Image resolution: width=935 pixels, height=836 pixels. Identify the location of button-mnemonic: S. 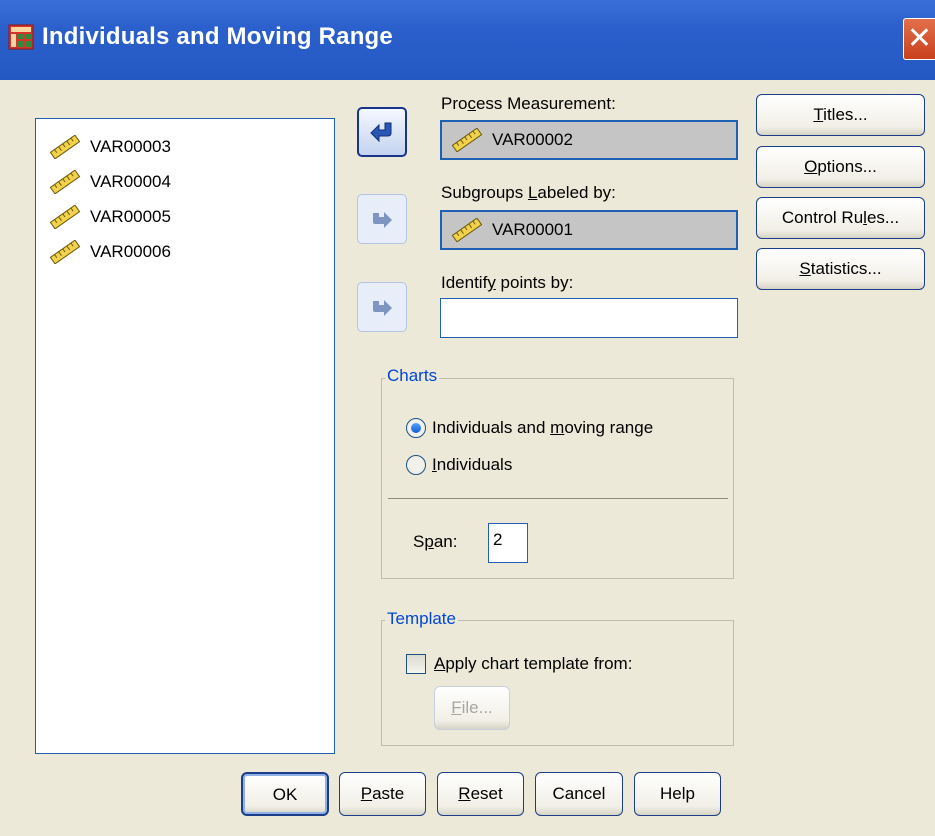
(805, 268).